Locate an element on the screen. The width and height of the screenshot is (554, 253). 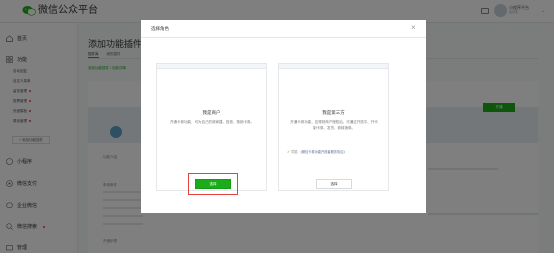
agreement-link: 《微信卡券功能开放者服务协议》 is located at coordinates (323, 151).